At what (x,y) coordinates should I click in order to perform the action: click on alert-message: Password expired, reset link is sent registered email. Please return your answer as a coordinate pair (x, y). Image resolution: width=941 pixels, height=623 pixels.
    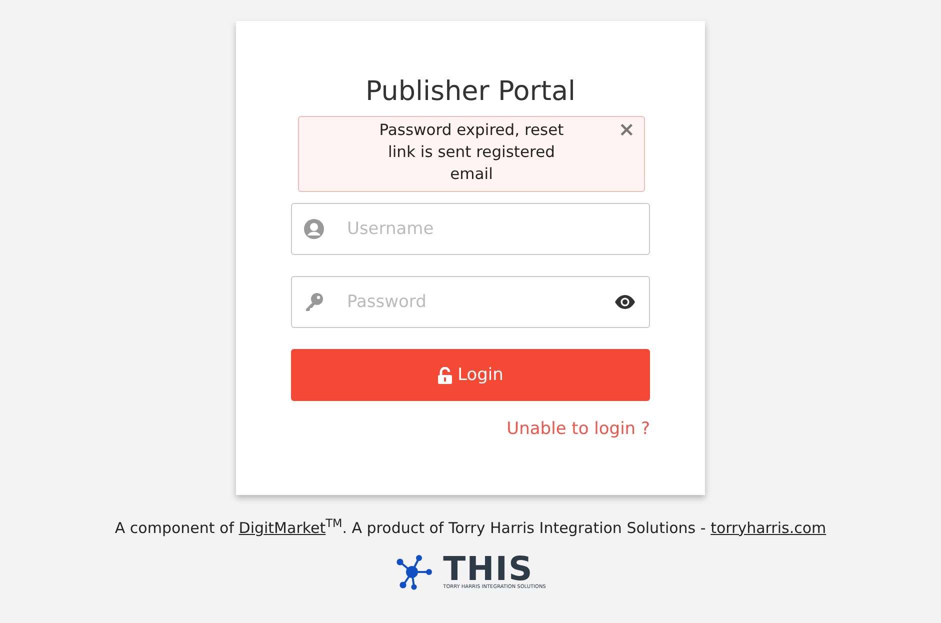
    Looking at the image, I should click on (471, 153).